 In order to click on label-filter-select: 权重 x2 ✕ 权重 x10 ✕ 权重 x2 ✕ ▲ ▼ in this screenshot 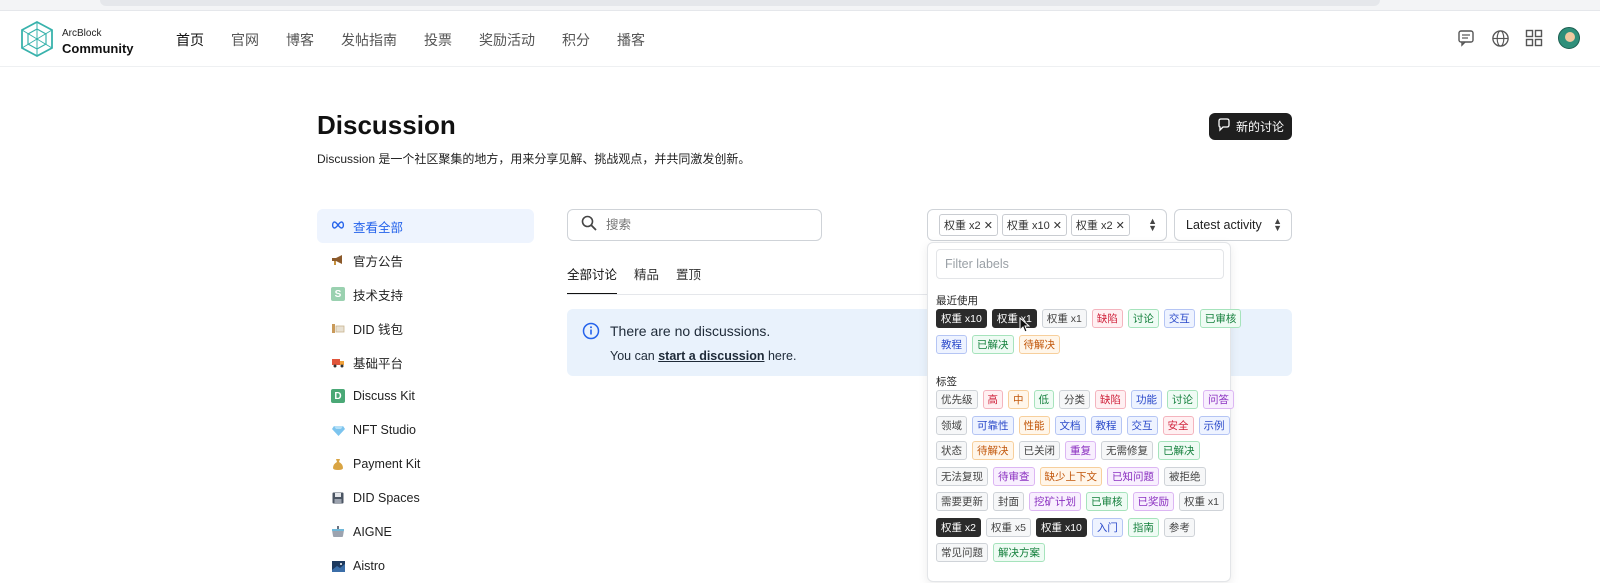, I will do `click(1047, 225)`.